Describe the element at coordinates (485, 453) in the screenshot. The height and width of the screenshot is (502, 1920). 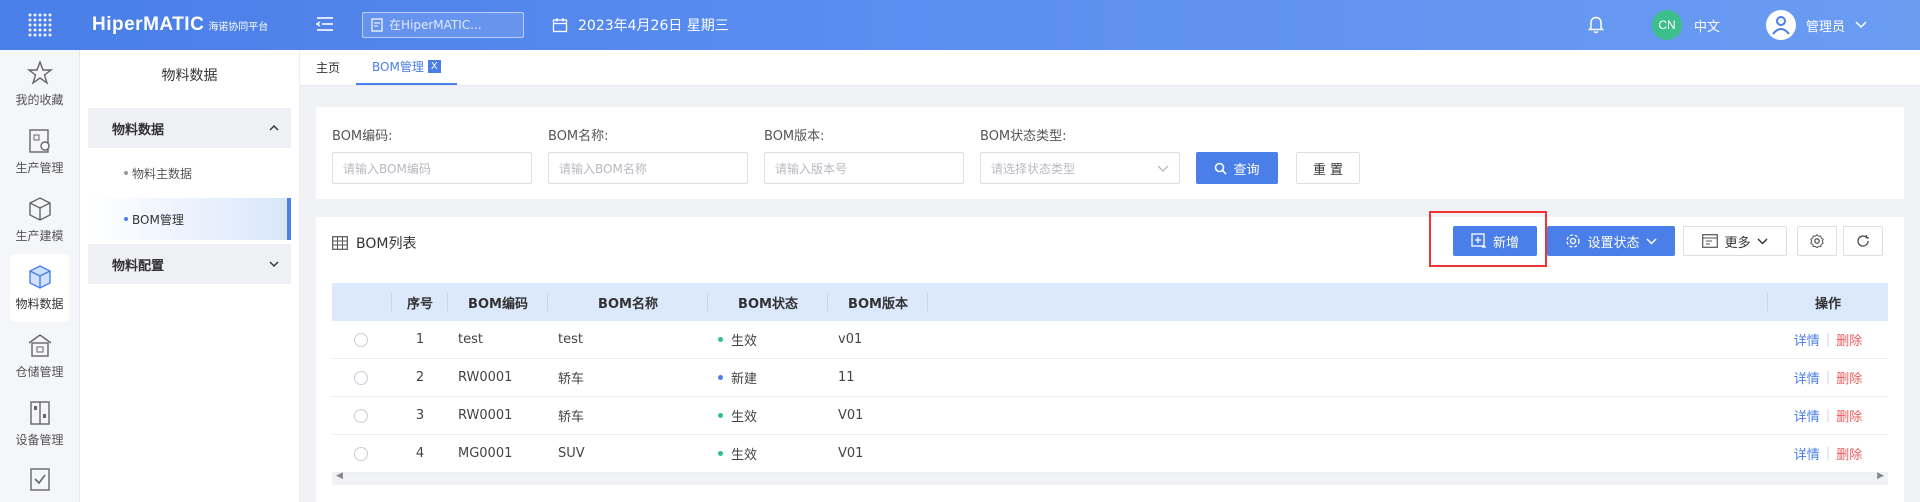
I see `cell-code: MG0001` at that location.